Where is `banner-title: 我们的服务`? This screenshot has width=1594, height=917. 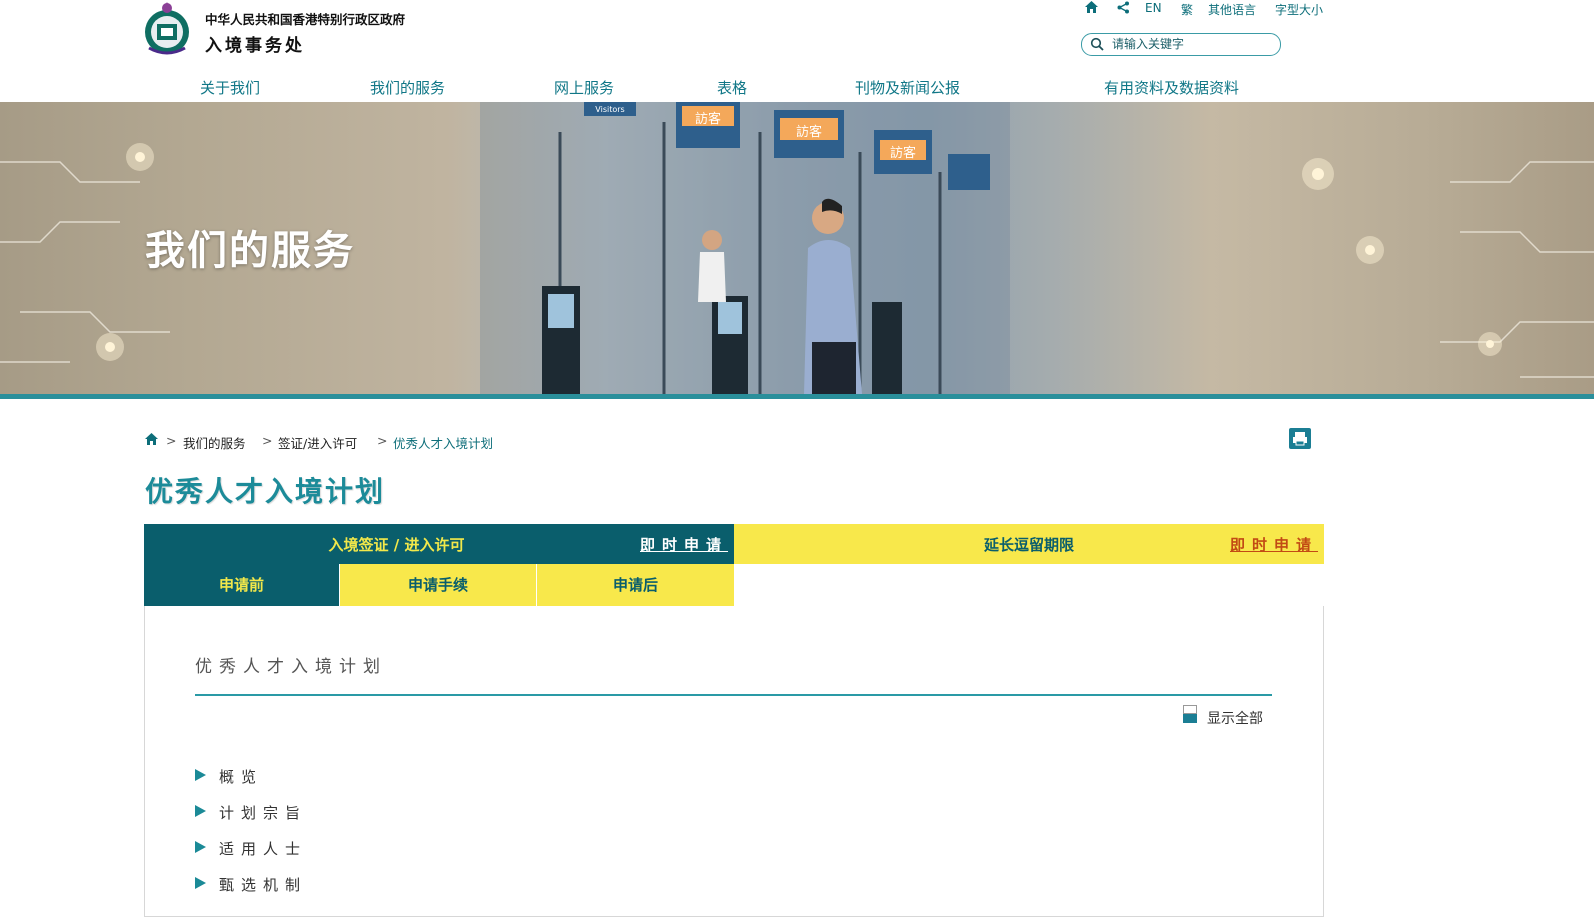 banner-title: 我们的服务 is located at coordinates (250, 251).